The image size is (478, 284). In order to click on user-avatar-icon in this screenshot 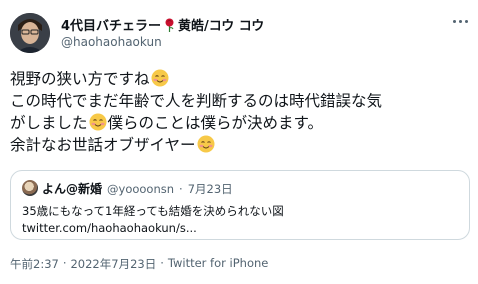, I will do `click(30, 33)`.